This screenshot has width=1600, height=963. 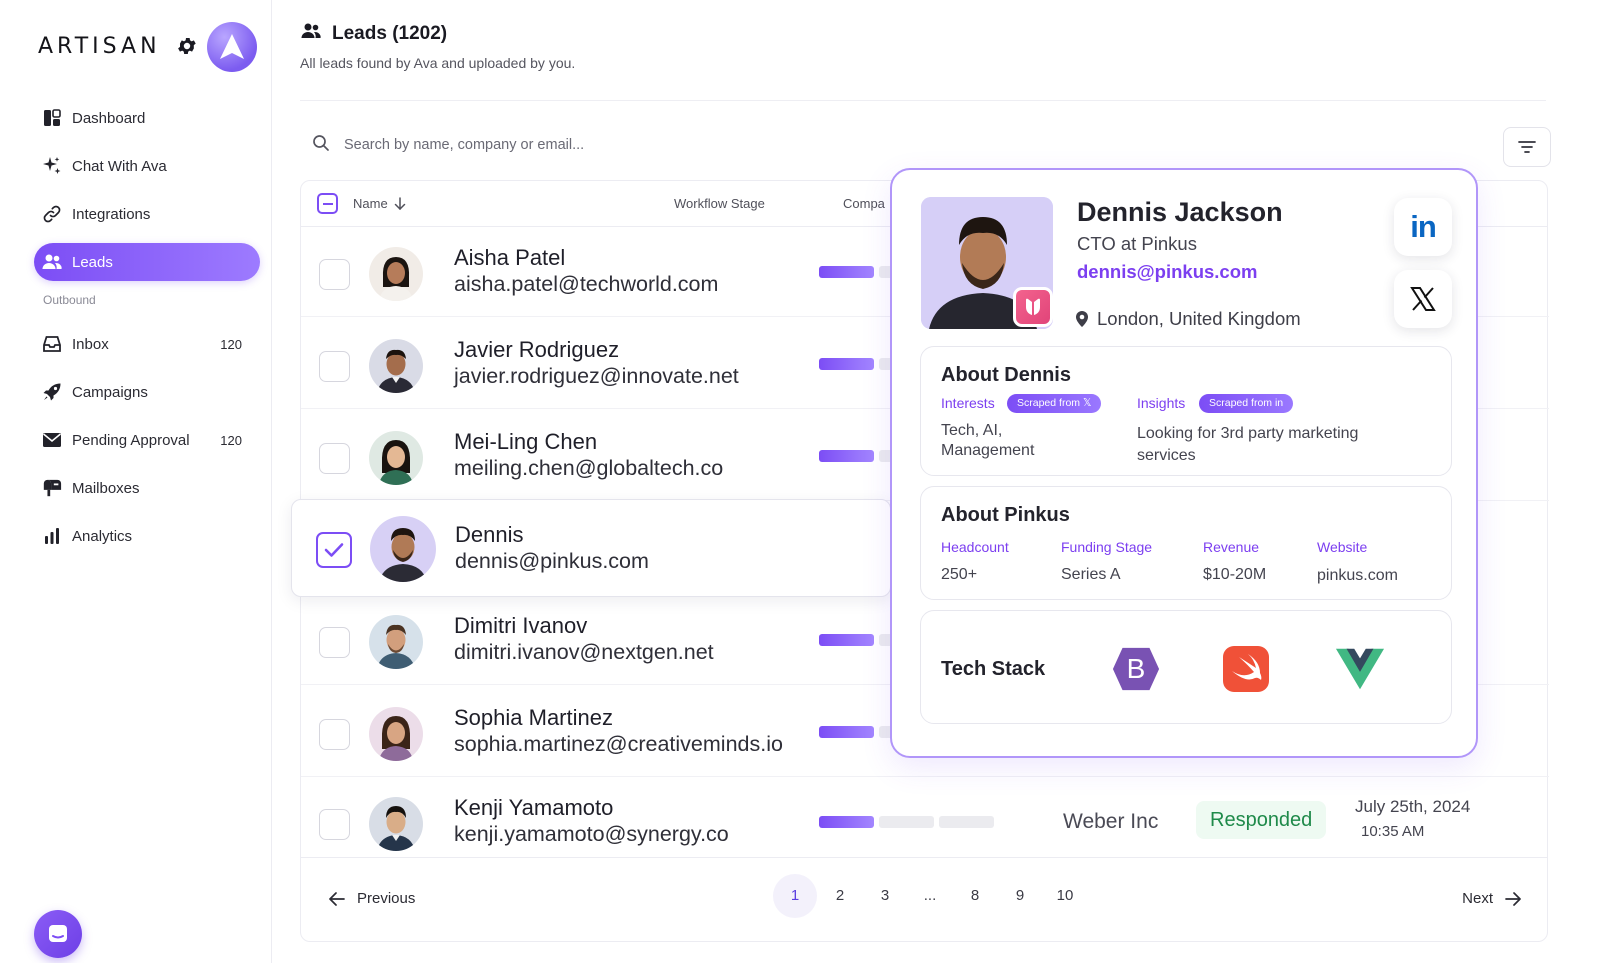 What do you see at coordinates (327, 203) in the screenshot?
I see `select-all-checkbox` at bounding box center [327, 203].